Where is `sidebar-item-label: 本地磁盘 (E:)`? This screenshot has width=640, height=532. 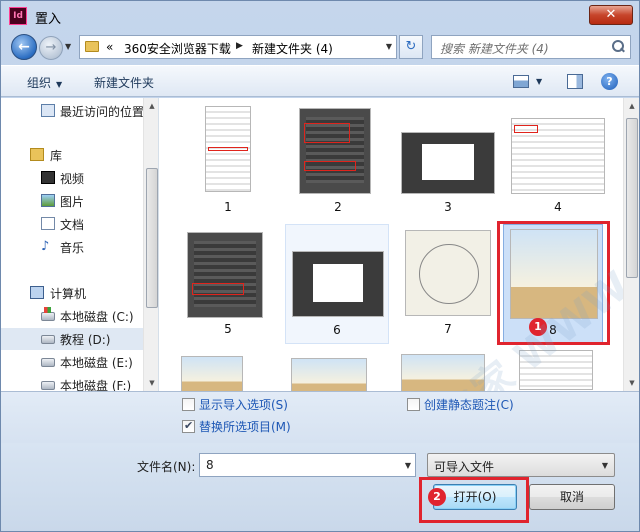 sidebar-item-label: 本地磁盘 (E:) is located at coordinates (96, 363).